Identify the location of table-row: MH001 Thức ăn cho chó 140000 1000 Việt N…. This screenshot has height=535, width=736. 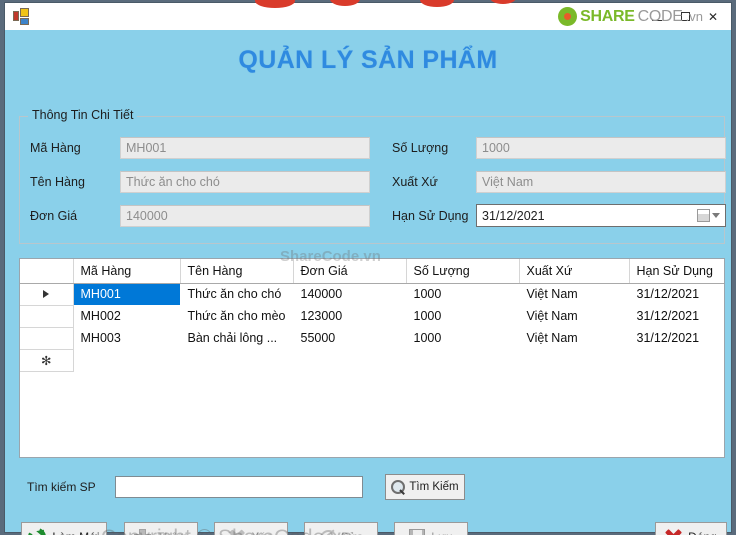
(372, 294).